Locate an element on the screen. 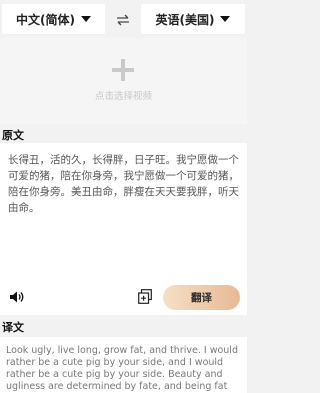 The image size is (320, 393). source-language-label: 中文(简体) is located at coordinates (45, 19).